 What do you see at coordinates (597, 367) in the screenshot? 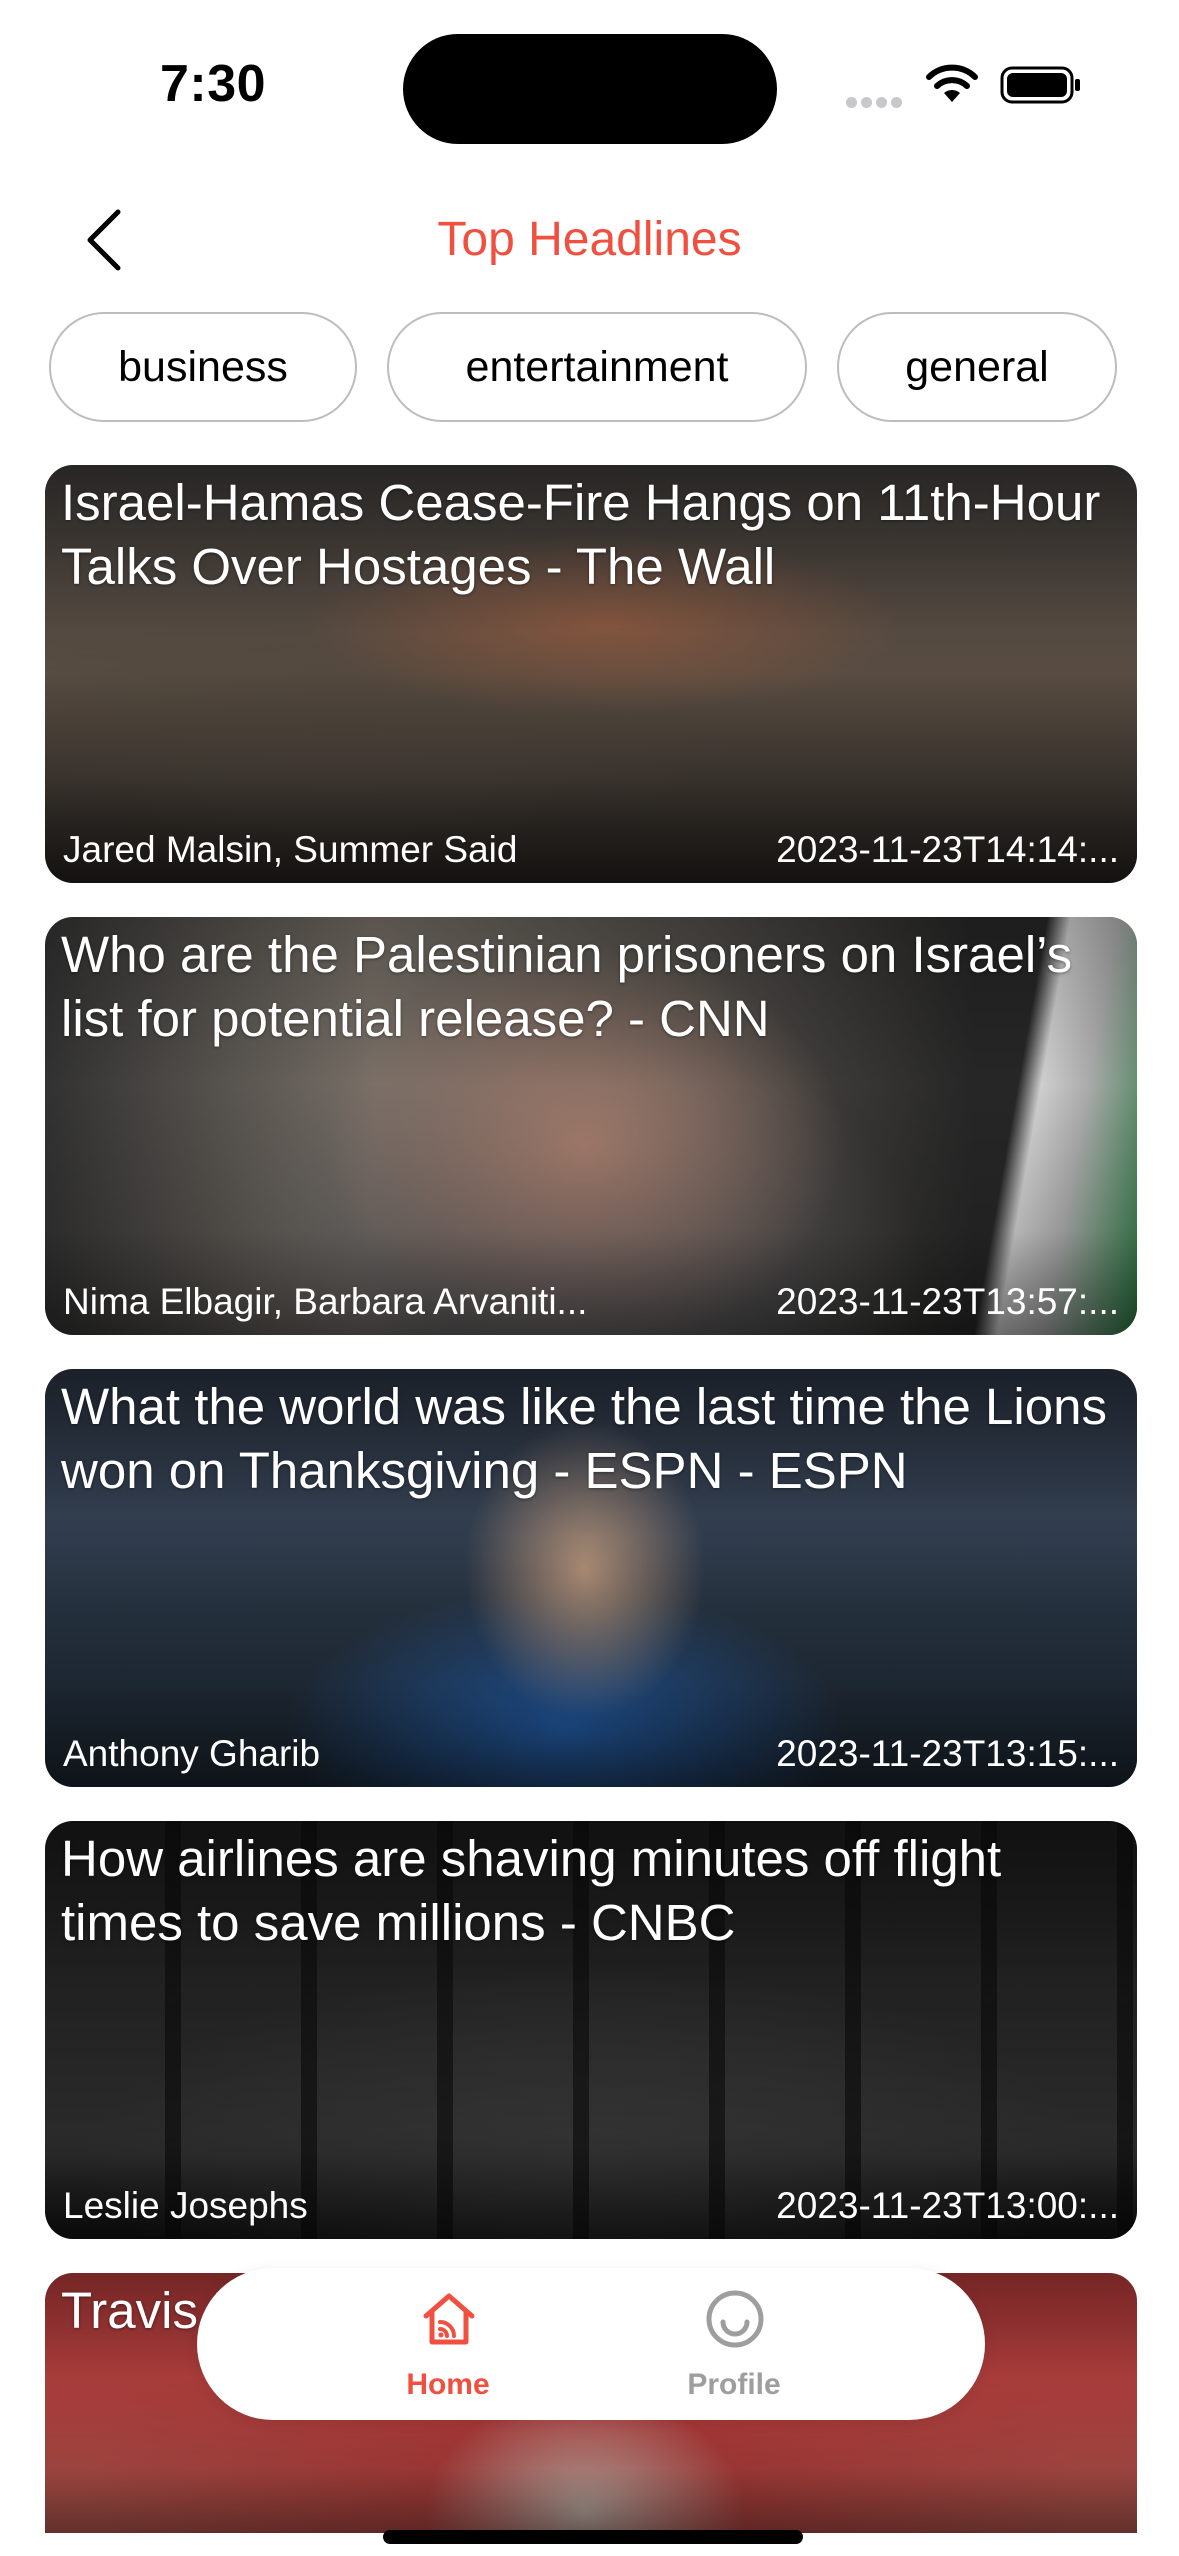
I see `category-chip-entertainment: entertainment` at bounding box center [597, 367].